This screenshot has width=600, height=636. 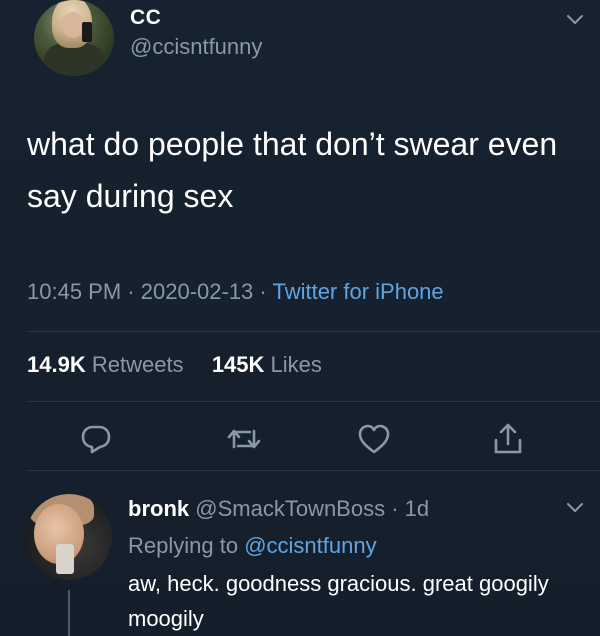 What do you see at coordinates (197, 291) in the screenshot?
I see `tweet-date: 2020-02-13` at bounding box center [197, 291].